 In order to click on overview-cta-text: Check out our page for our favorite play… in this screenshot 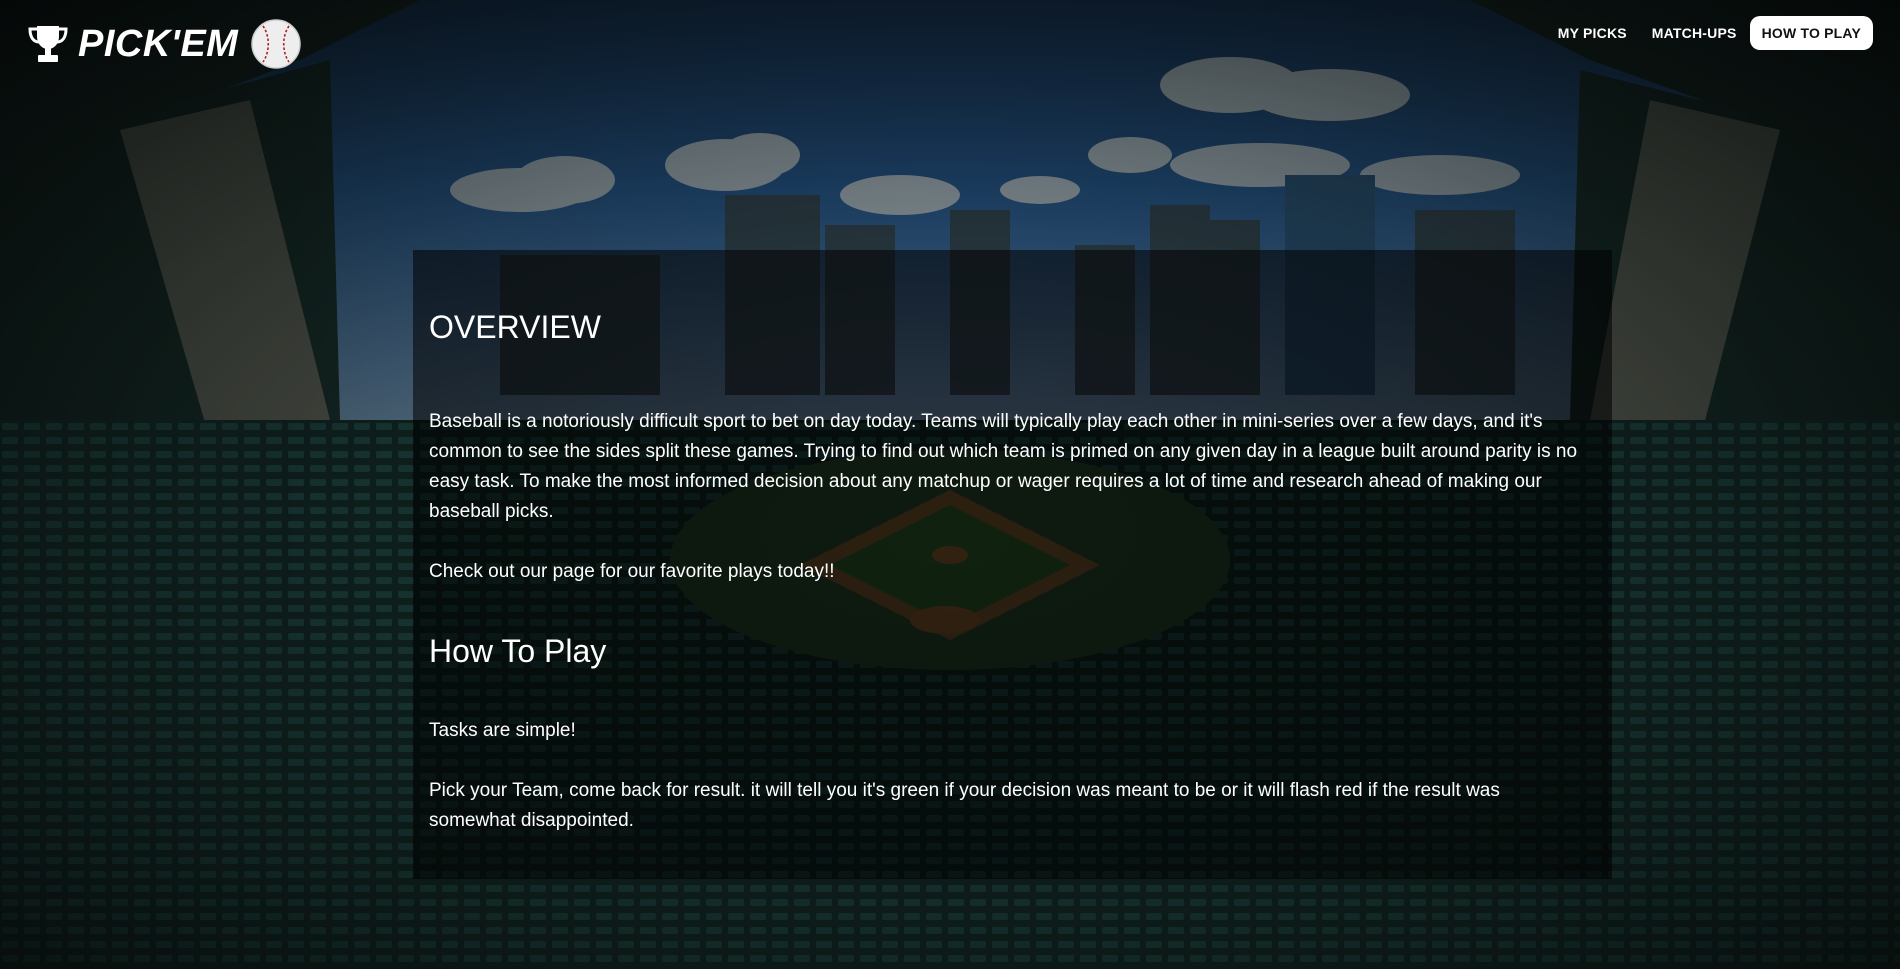, I will do `click(632, 571)`.